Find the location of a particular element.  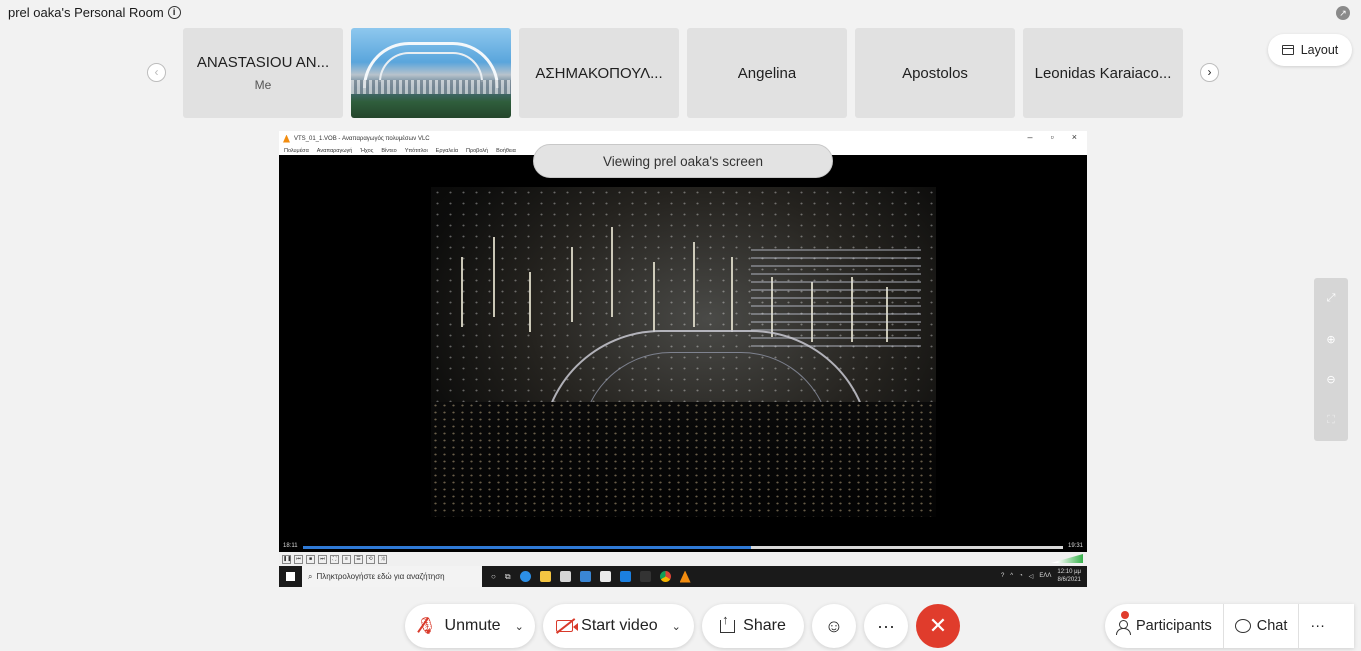

vlc-menu-item: Ήχος is located at coordinates (367, 150).